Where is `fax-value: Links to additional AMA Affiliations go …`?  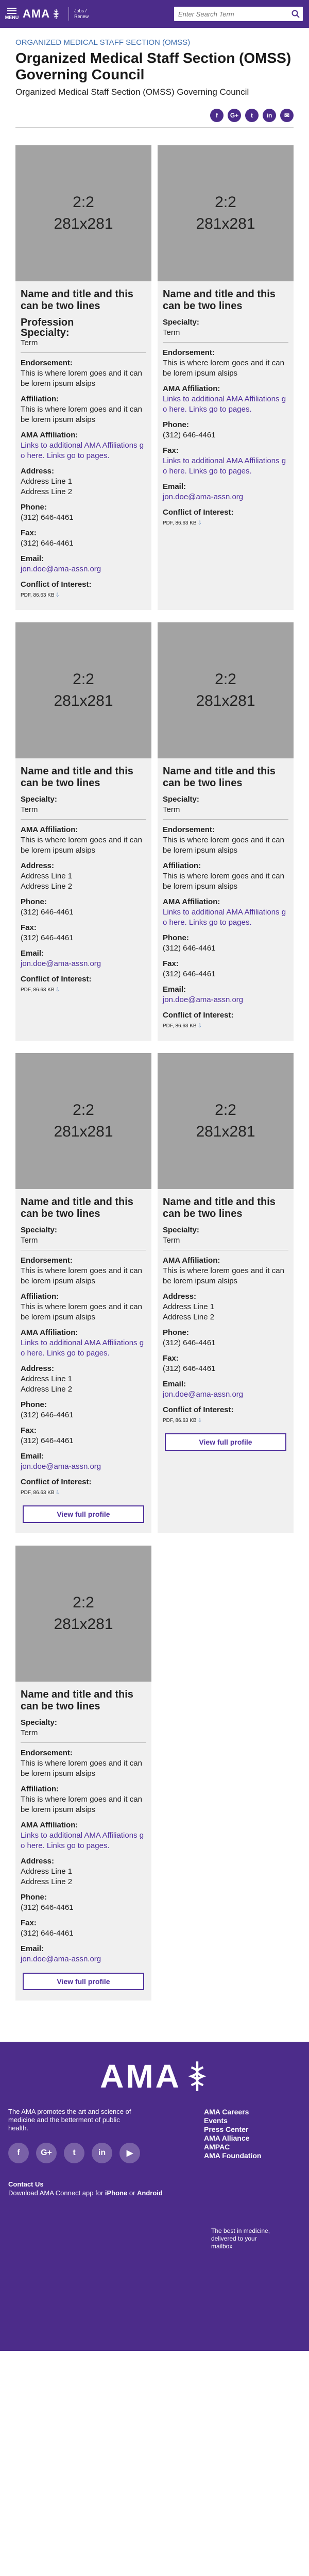 fax-value: Links to additional AMA Affiliations go … is located at coordinates (226, 466).